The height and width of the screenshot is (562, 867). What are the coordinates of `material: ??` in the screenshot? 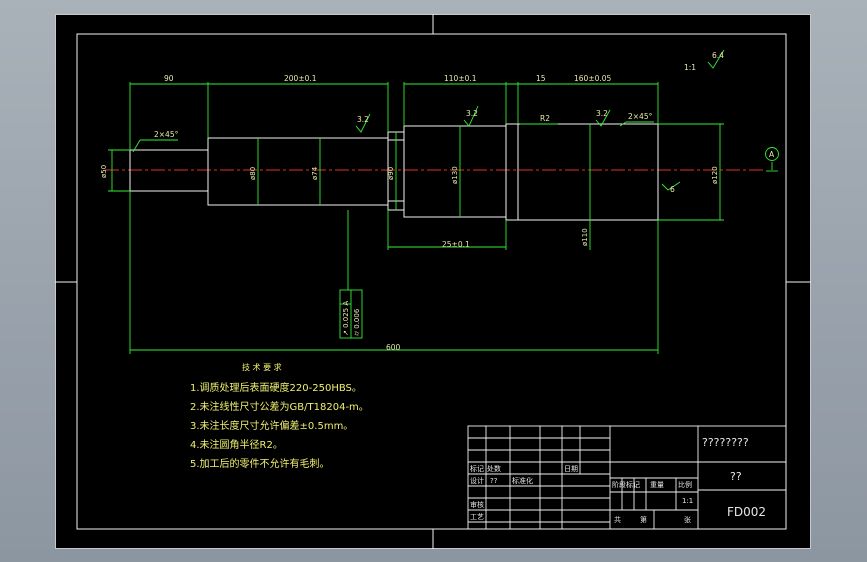 It's located at (736, 476).